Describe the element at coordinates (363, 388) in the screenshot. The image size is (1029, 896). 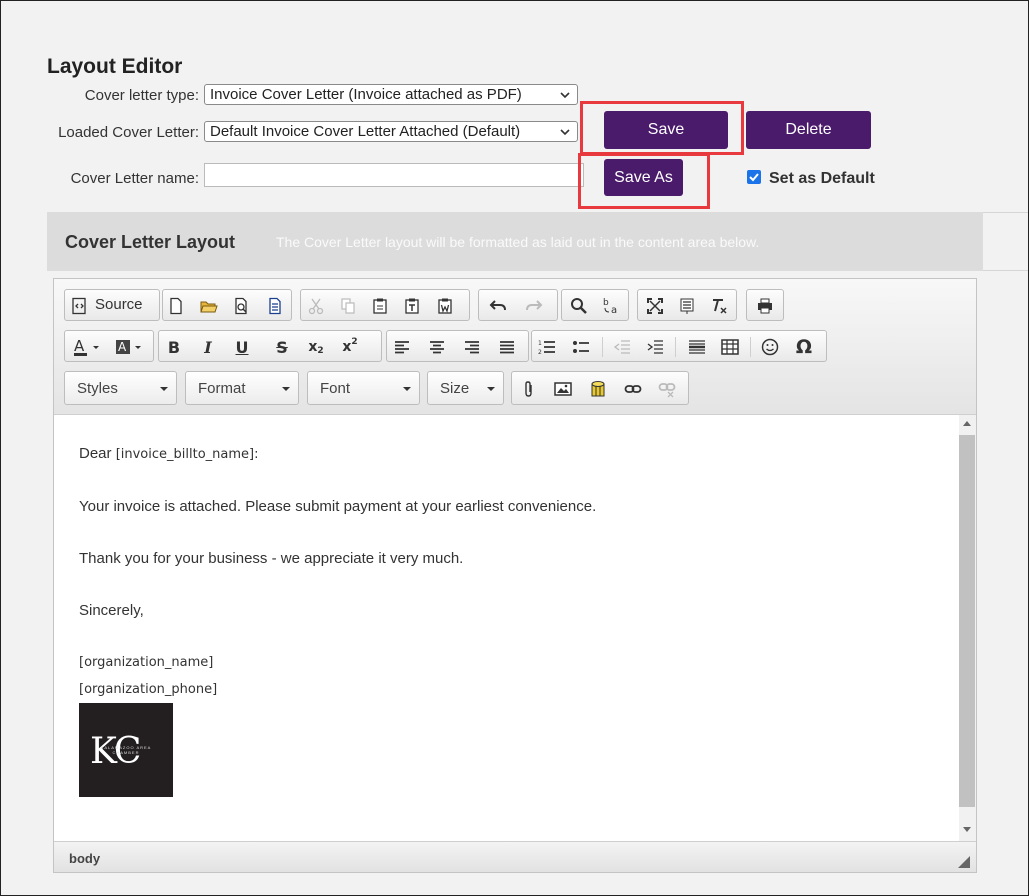
I see `font-dropdown: Font` at that location.